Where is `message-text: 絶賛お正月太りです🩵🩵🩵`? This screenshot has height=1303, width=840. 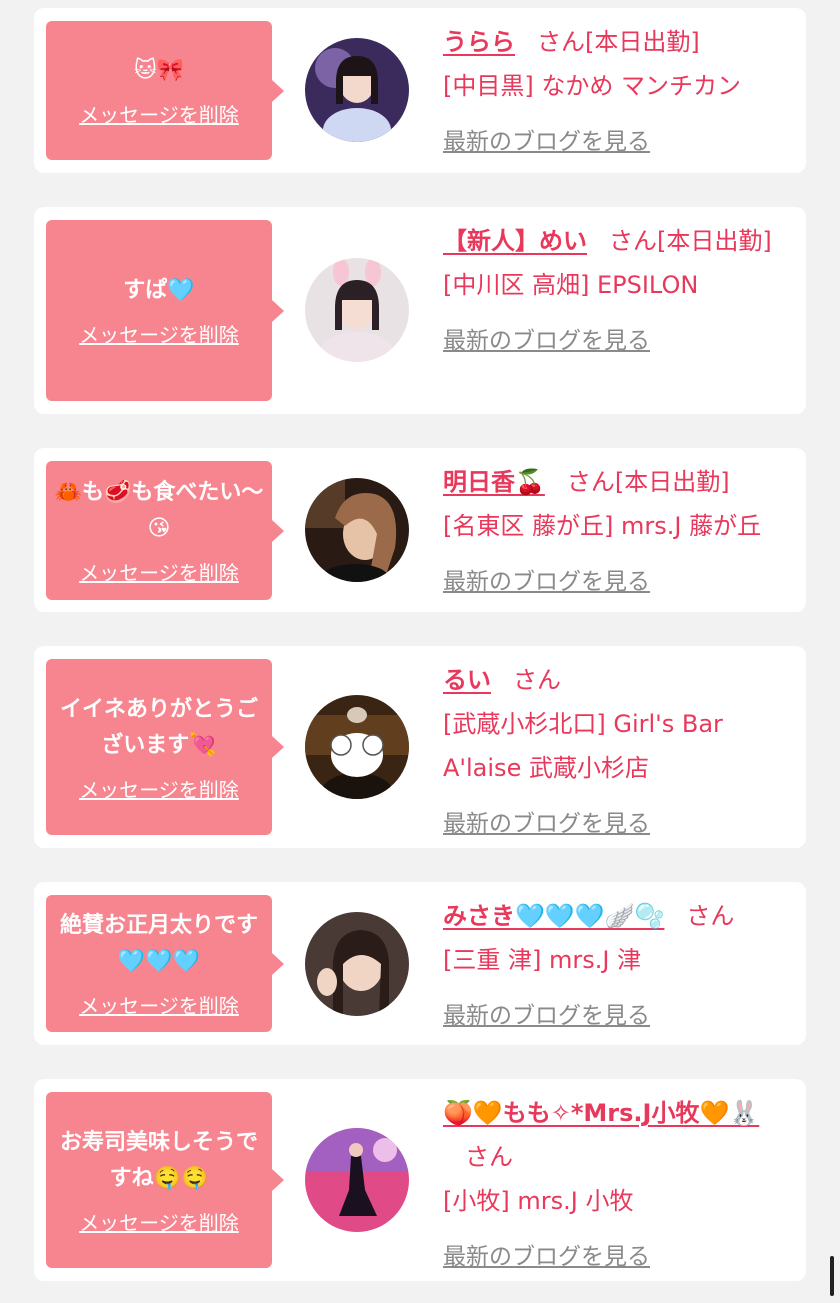 message-text: 絶賛お正月太りです🩵🩵🩵 is located at coordinates (158, 943).